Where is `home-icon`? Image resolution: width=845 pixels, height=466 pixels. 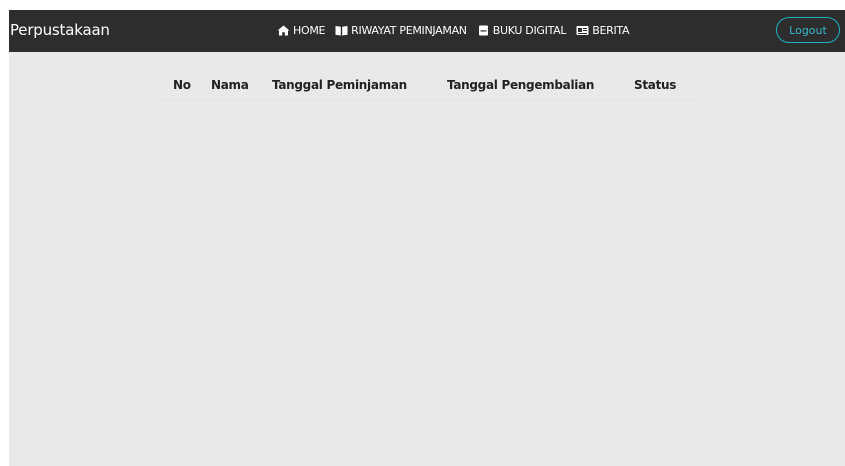 home-icon is located at coordinates (283, 30).